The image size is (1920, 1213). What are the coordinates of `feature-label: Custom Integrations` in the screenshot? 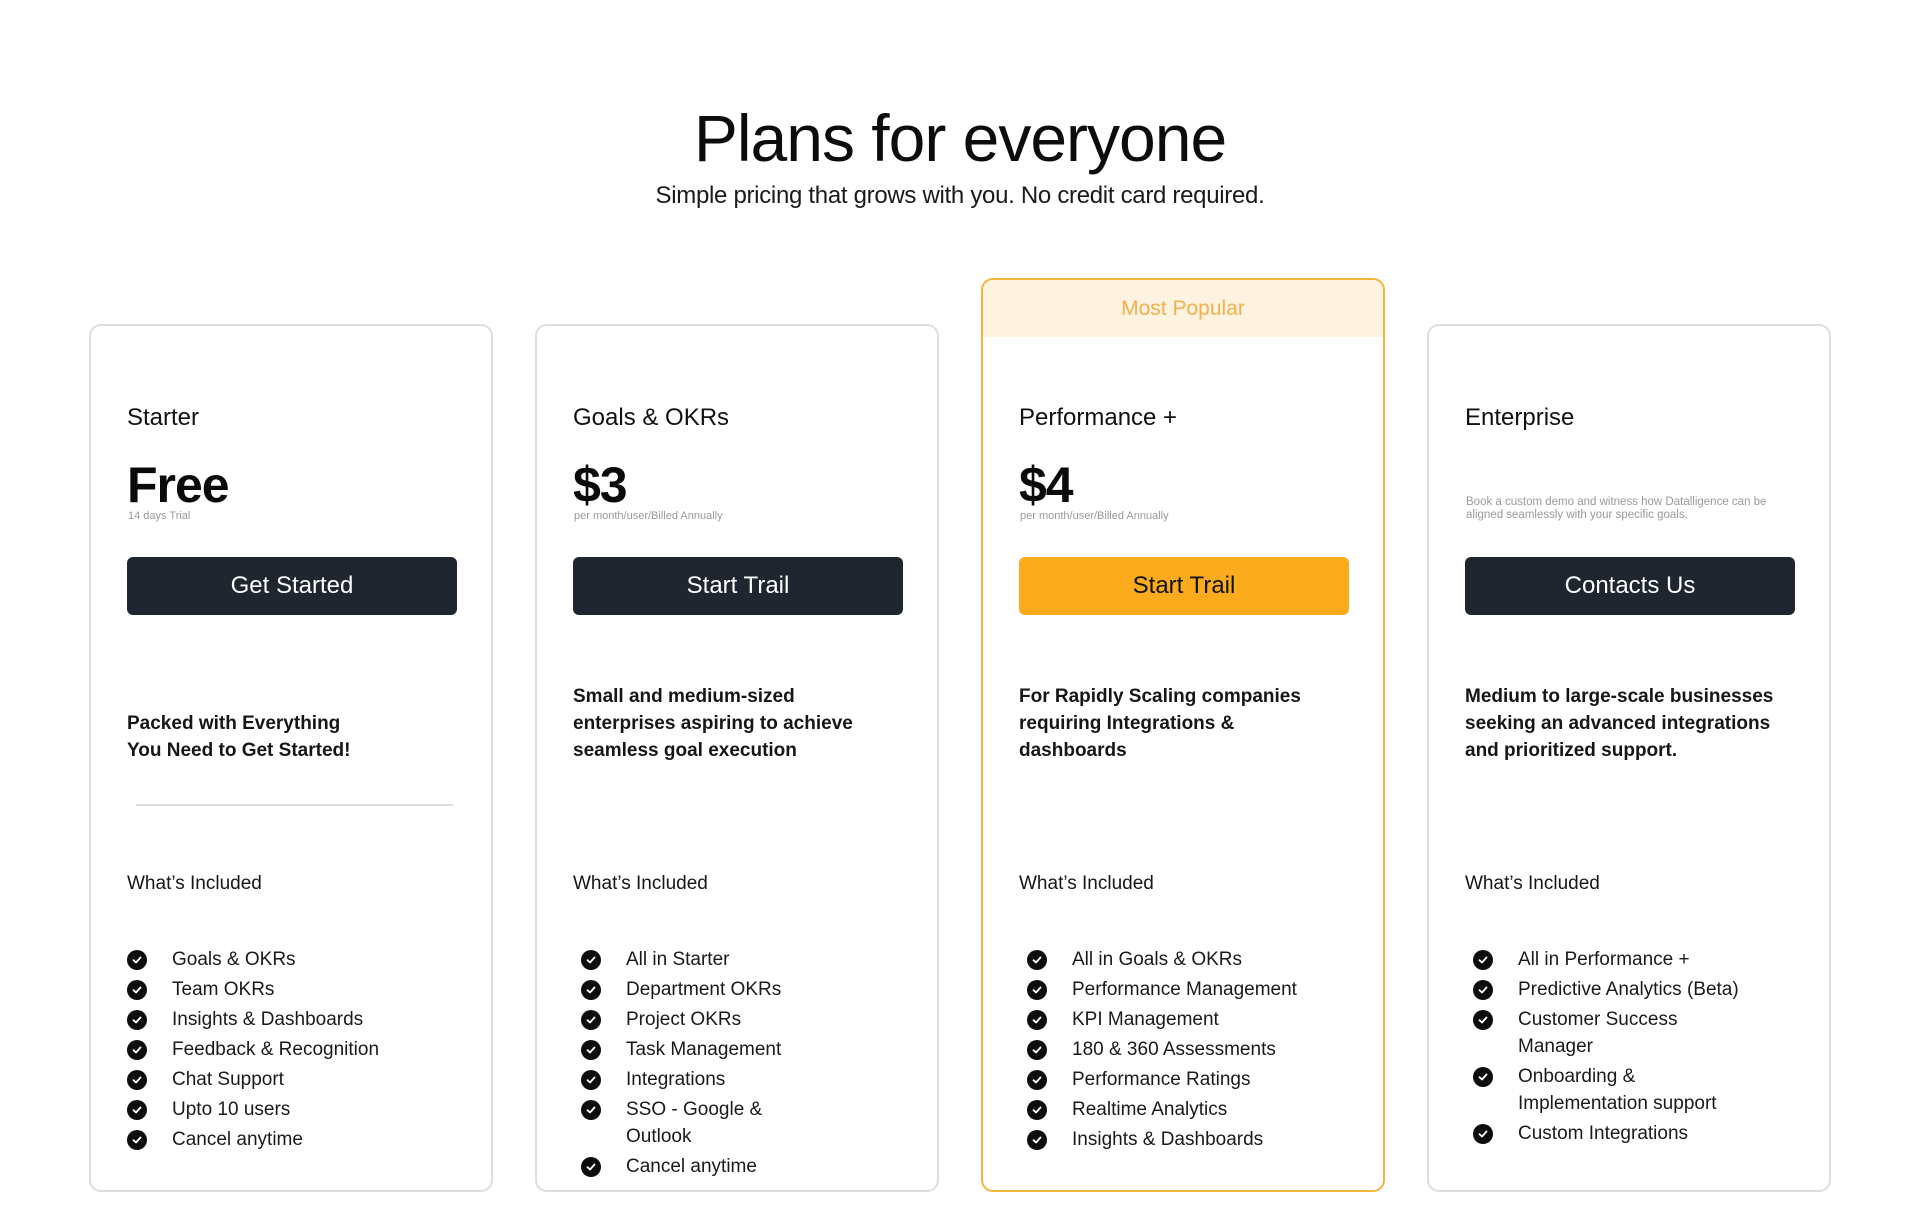 It's located at (1603, 1133).